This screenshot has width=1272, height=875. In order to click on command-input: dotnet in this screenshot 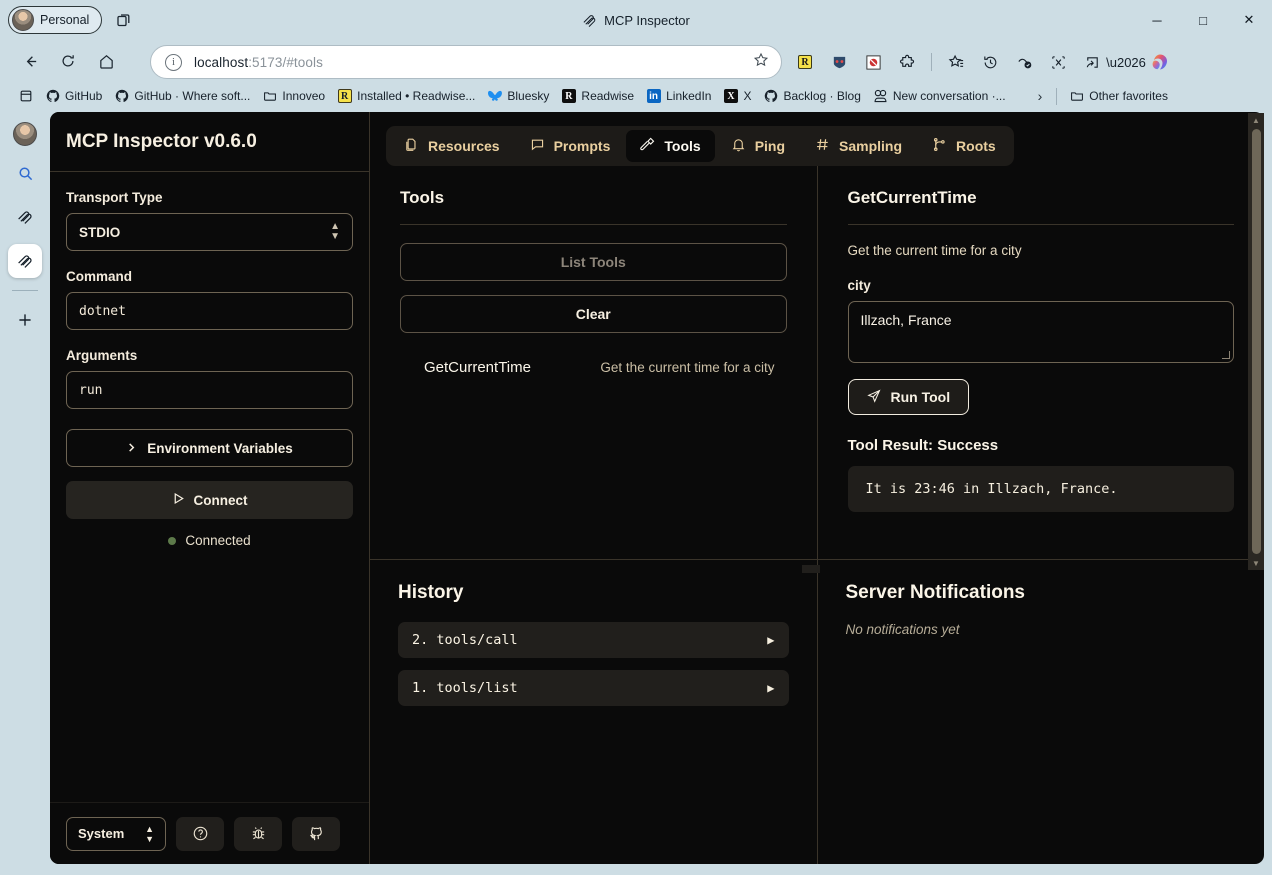, I will do `click(209, 311)`.